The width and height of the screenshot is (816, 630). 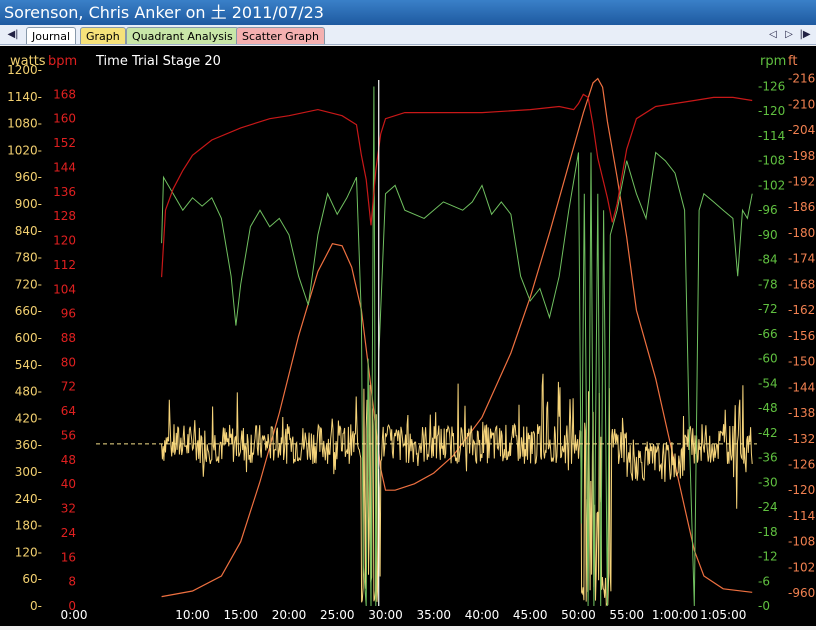 I want to click on rpm-tick: -66, so click(x=768, y=334).